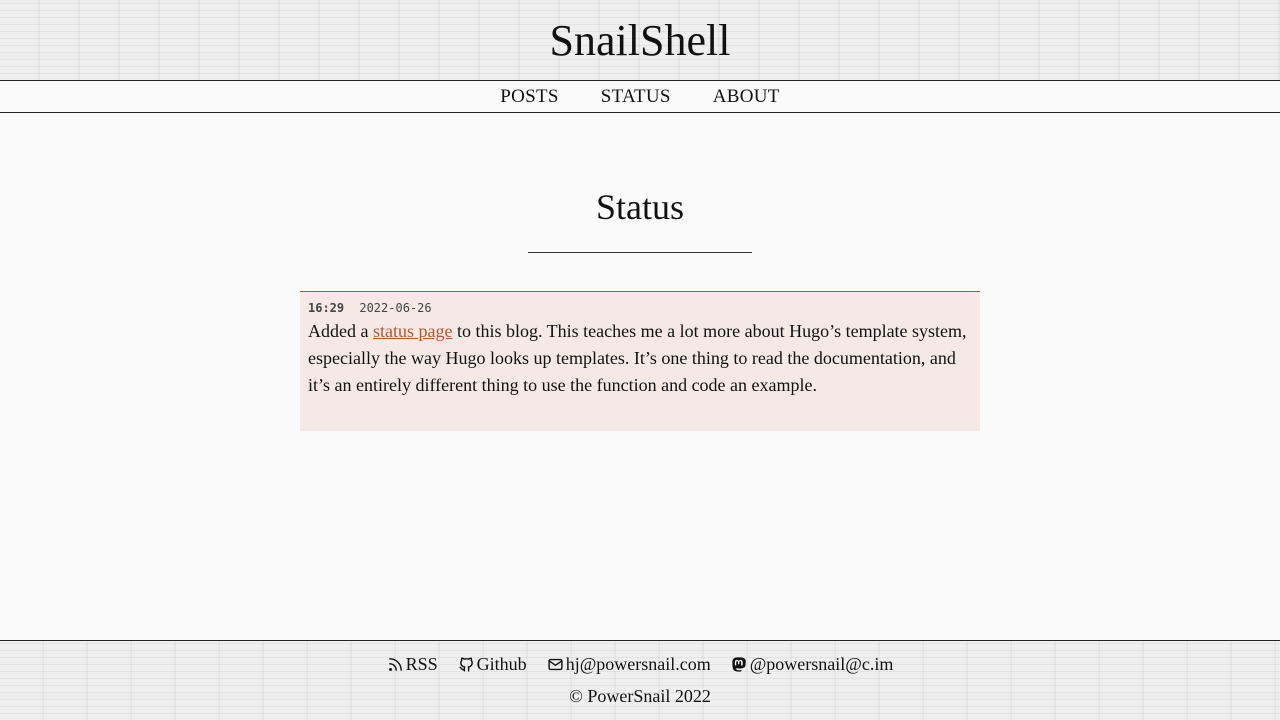  What do you see at coordinates (640, 308) in the screenshot?
I see `status-meta: 16:29 2022-06-26` at bounding box center [640, 308].